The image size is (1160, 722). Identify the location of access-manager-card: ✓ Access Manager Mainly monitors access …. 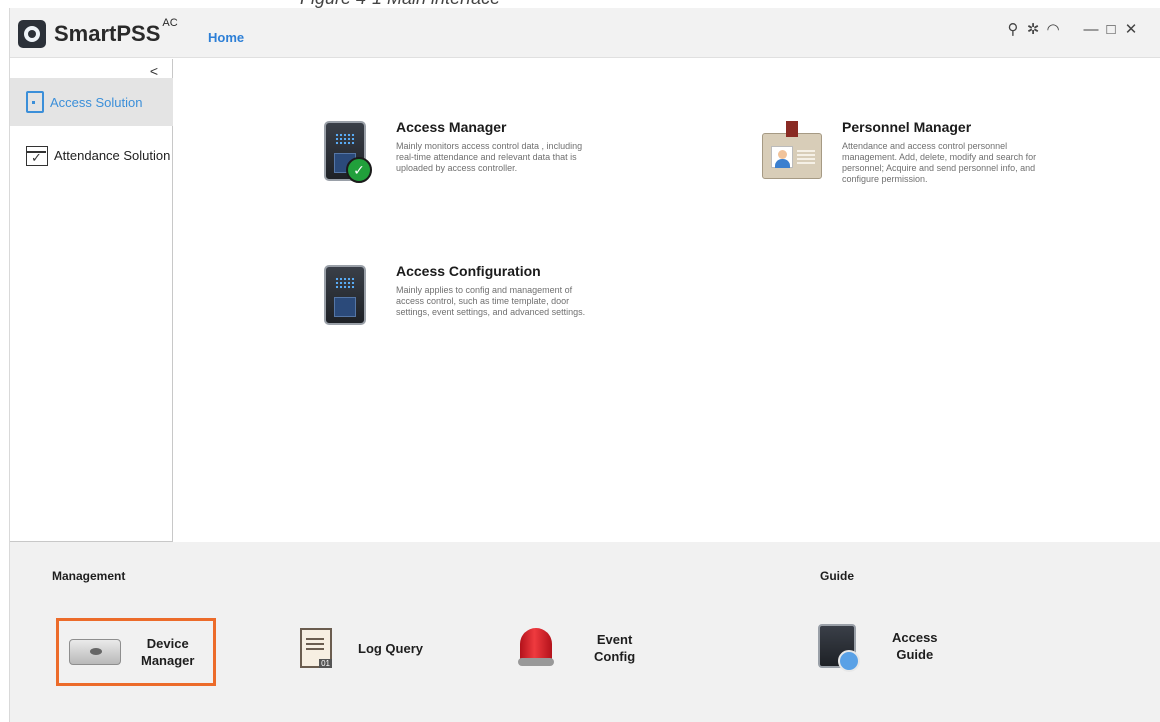
(458, 152).